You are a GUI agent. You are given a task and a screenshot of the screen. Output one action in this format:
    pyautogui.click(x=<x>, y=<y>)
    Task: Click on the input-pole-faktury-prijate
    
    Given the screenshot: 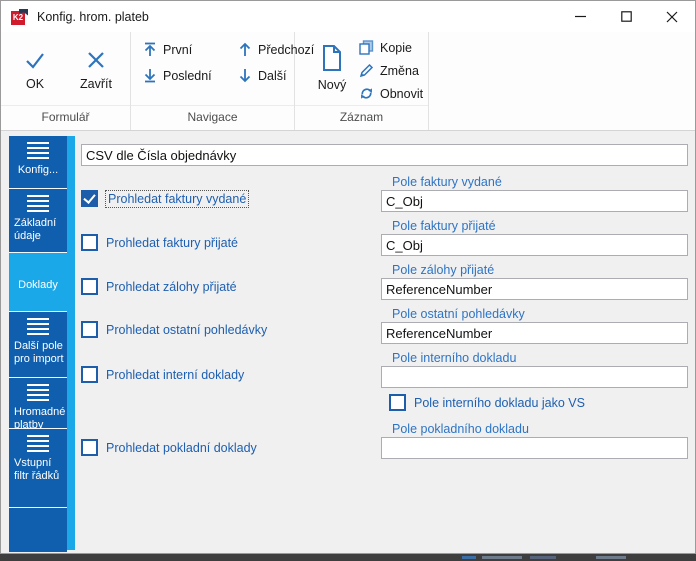 What is the action you would take?
    pyautogui.click(x=534, y=245)
    